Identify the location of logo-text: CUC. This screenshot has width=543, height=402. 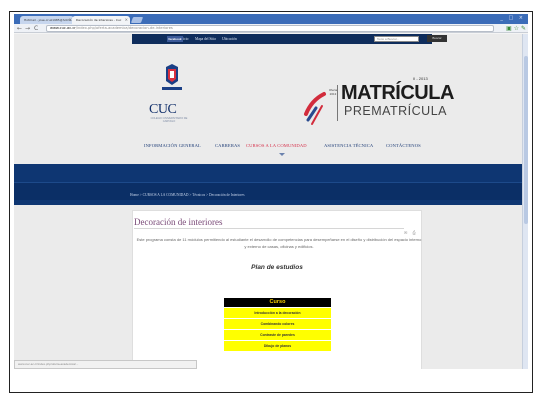
(163, 109).